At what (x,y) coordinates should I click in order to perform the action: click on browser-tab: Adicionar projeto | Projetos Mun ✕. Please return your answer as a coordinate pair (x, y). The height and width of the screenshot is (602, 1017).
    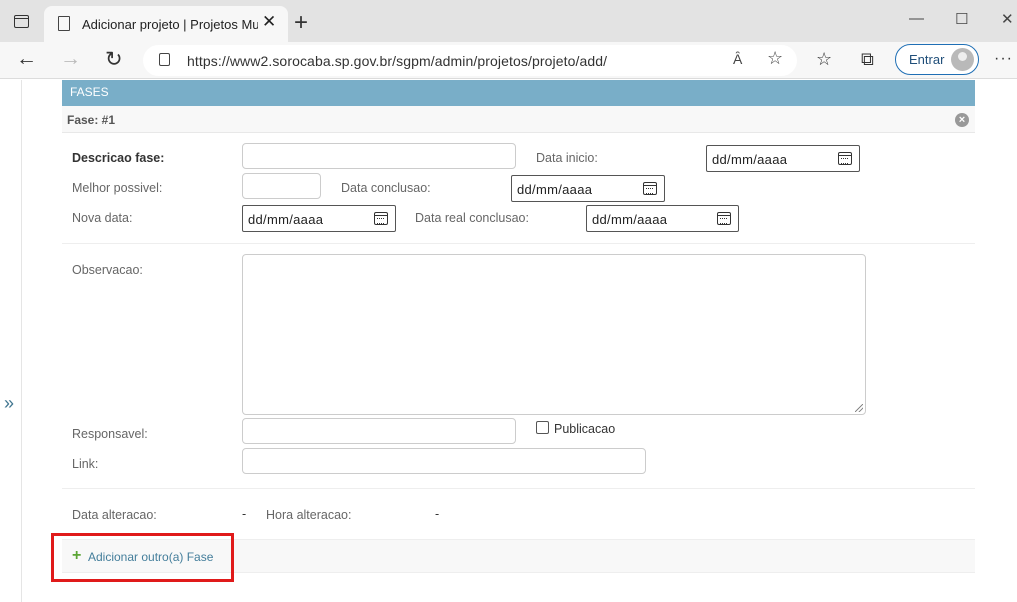
    Looking at the image, I should click on (166, 24).